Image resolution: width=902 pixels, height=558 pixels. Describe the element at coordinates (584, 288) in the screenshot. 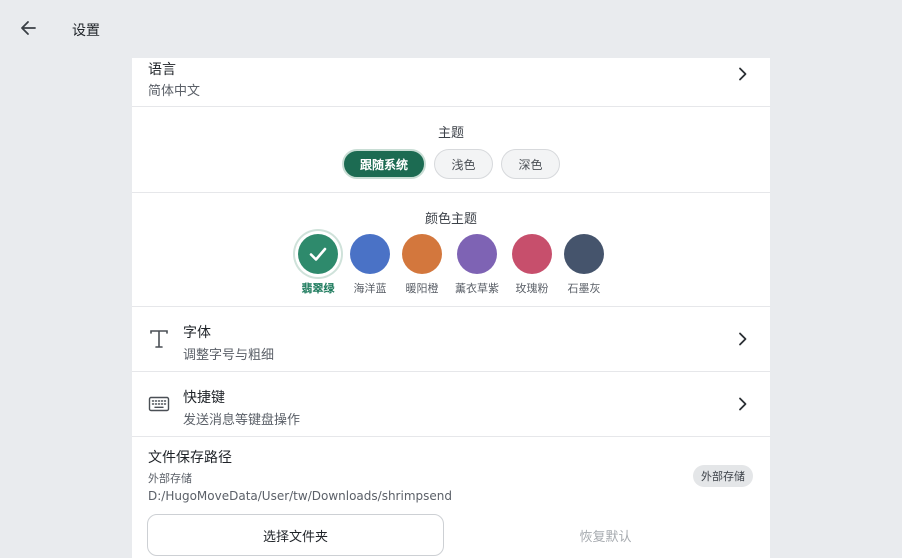

I see `color-swatch-label: 石墨灰` at that location.